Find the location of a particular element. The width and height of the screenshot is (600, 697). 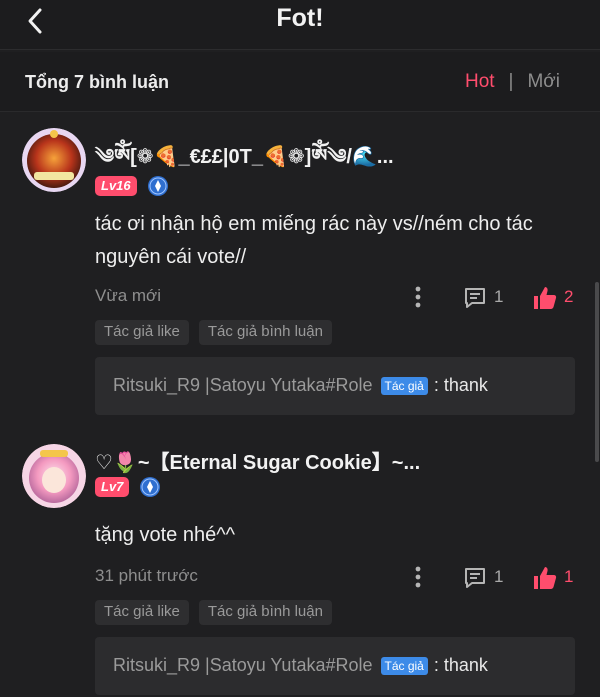

sort-hot-tab: Hot is located at coordinates (480, 82).